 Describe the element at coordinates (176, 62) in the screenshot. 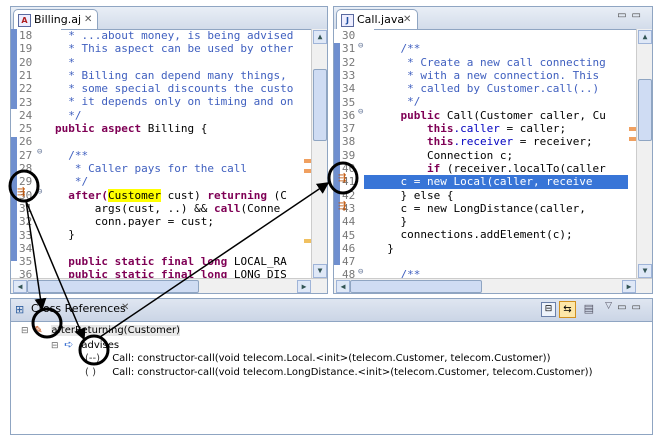

I see `code-line: *` at that location.